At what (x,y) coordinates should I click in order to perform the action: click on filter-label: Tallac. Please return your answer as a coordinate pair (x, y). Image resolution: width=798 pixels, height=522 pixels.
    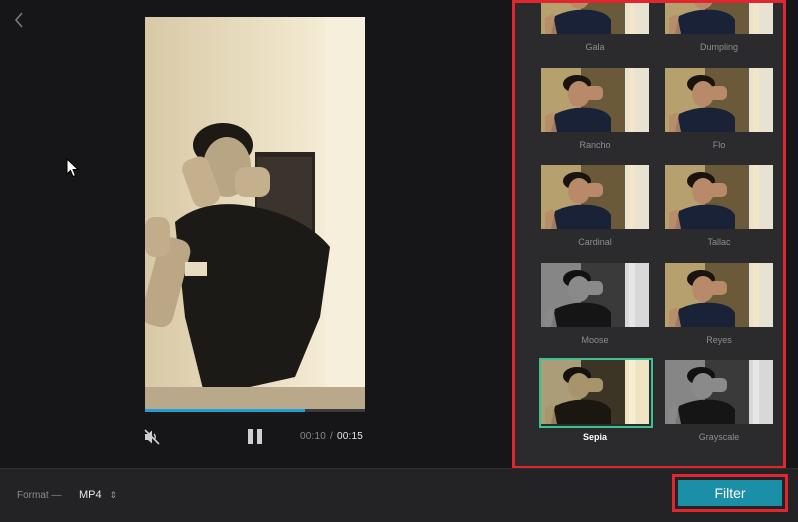
    Looking at the image, I should click on (719, 242).